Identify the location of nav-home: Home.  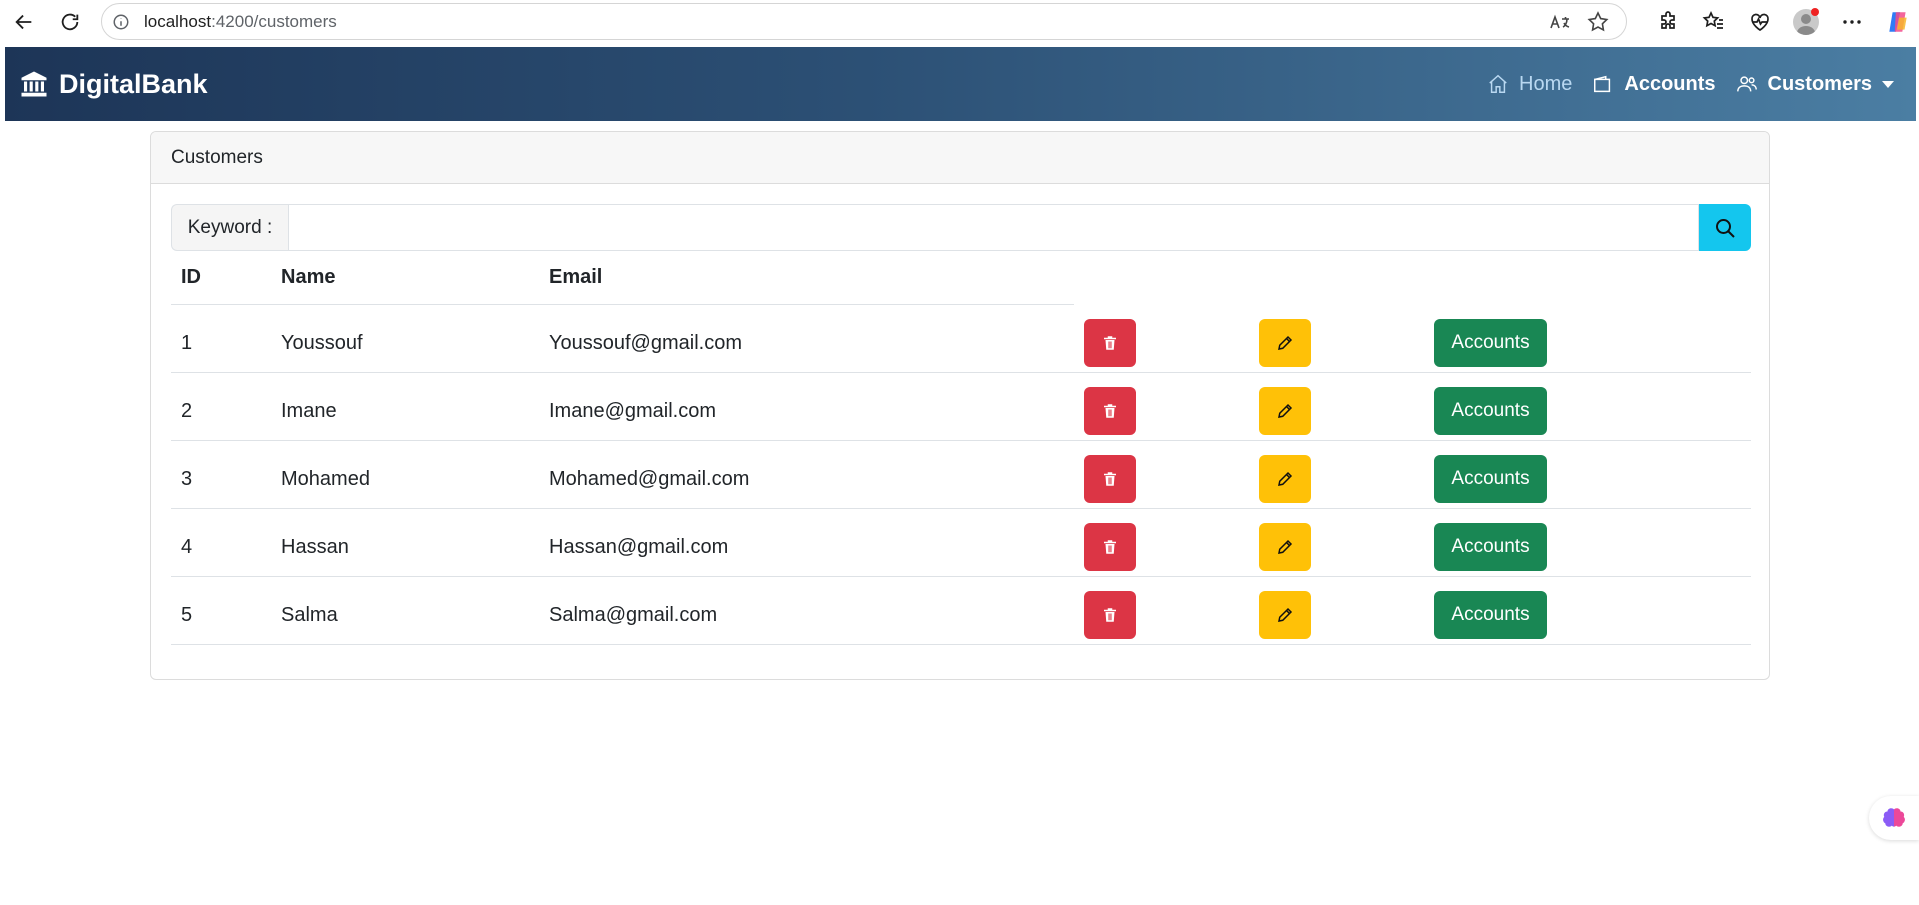
(1529, 84).